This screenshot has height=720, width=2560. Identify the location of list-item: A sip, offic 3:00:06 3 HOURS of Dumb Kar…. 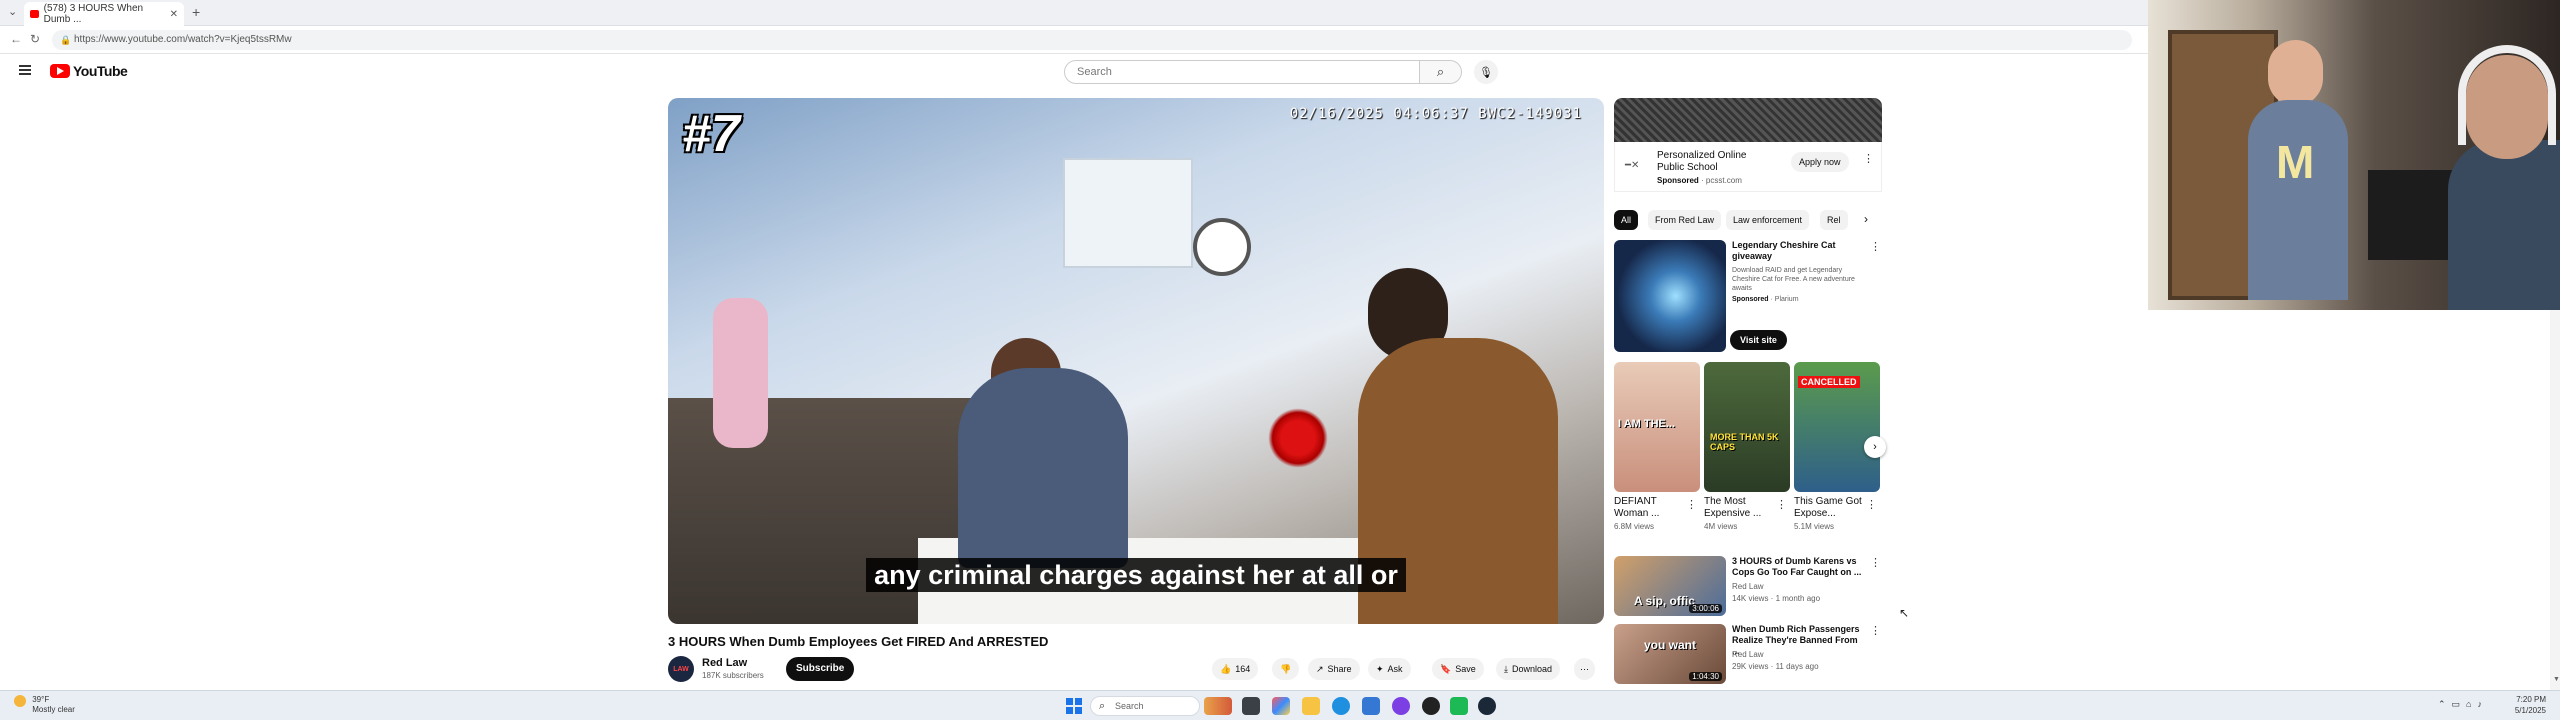
(1748, 586).